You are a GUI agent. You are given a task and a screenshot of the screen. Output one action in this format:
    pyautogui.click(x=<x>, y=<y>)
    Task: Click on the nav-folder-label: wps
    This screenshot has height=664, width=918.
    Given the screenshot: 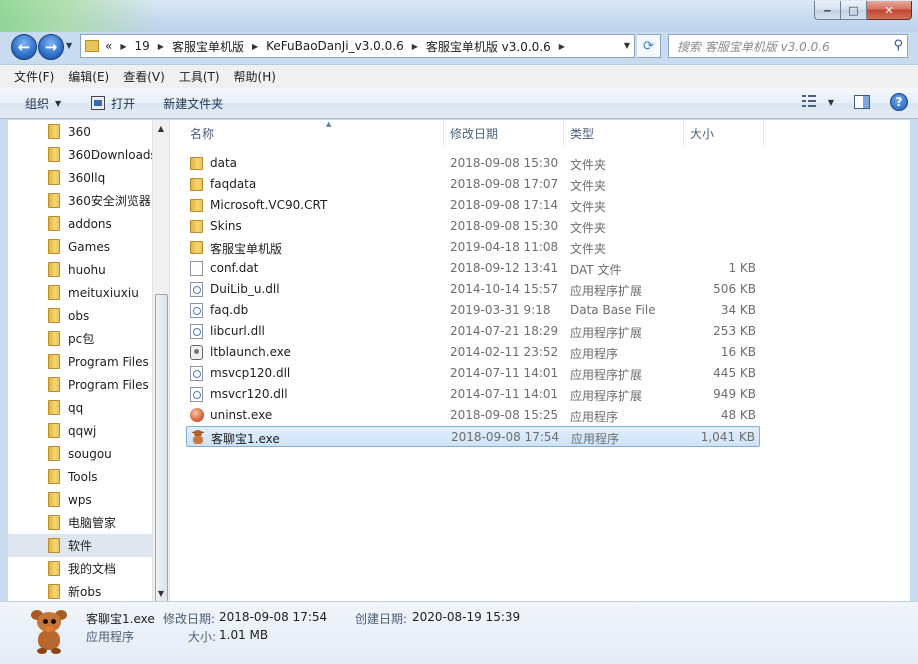 What is the action you would take?
    pyautogui.click(x=80, y=499)
    